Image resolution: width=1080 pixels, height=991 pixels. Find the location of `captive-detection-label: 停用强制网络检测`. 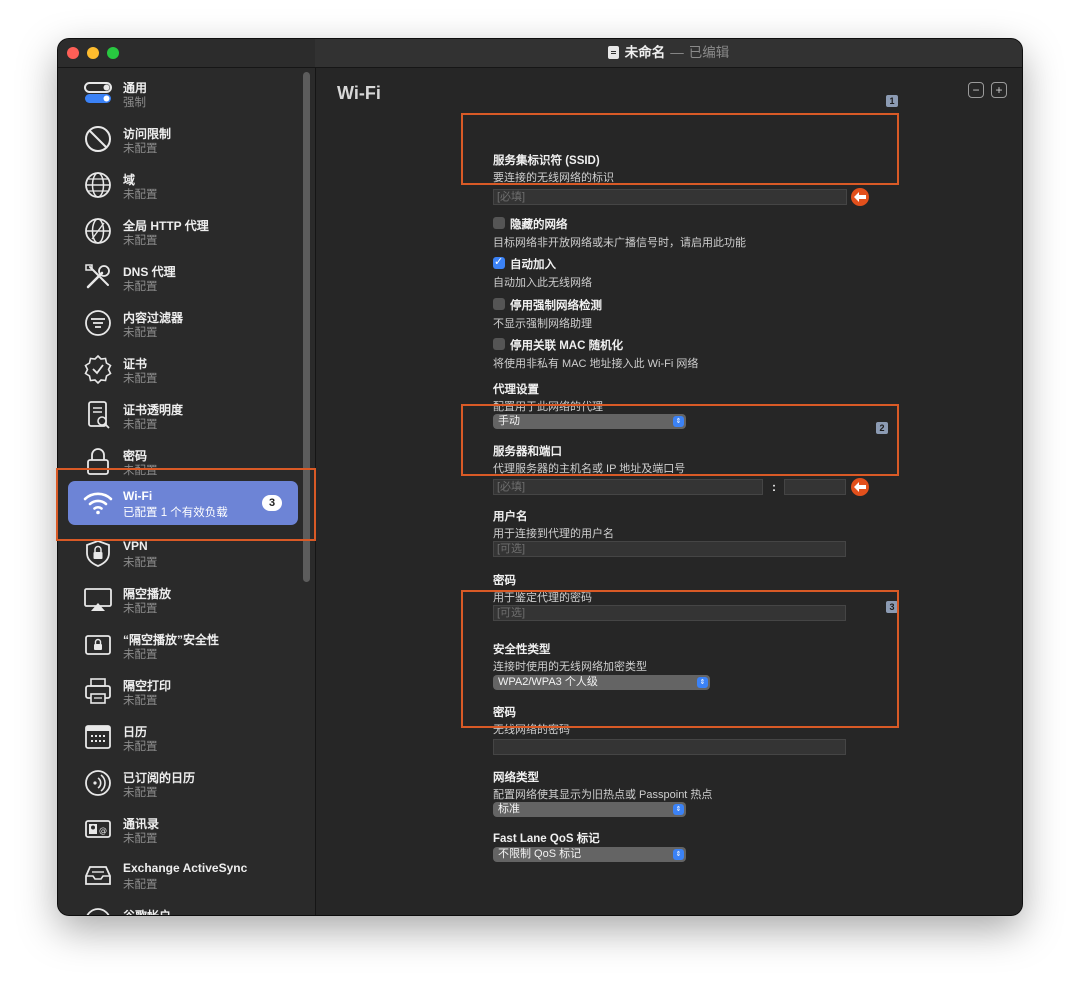

captive-detection-label: 停用强制网络检测 is located at coordinates (556, 306).